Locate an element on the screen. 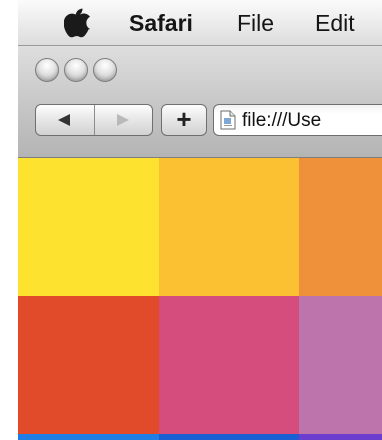 The width and height of the screenshot is (382, 440). add-bookmark-button: + is located at coordinates (184, 120).